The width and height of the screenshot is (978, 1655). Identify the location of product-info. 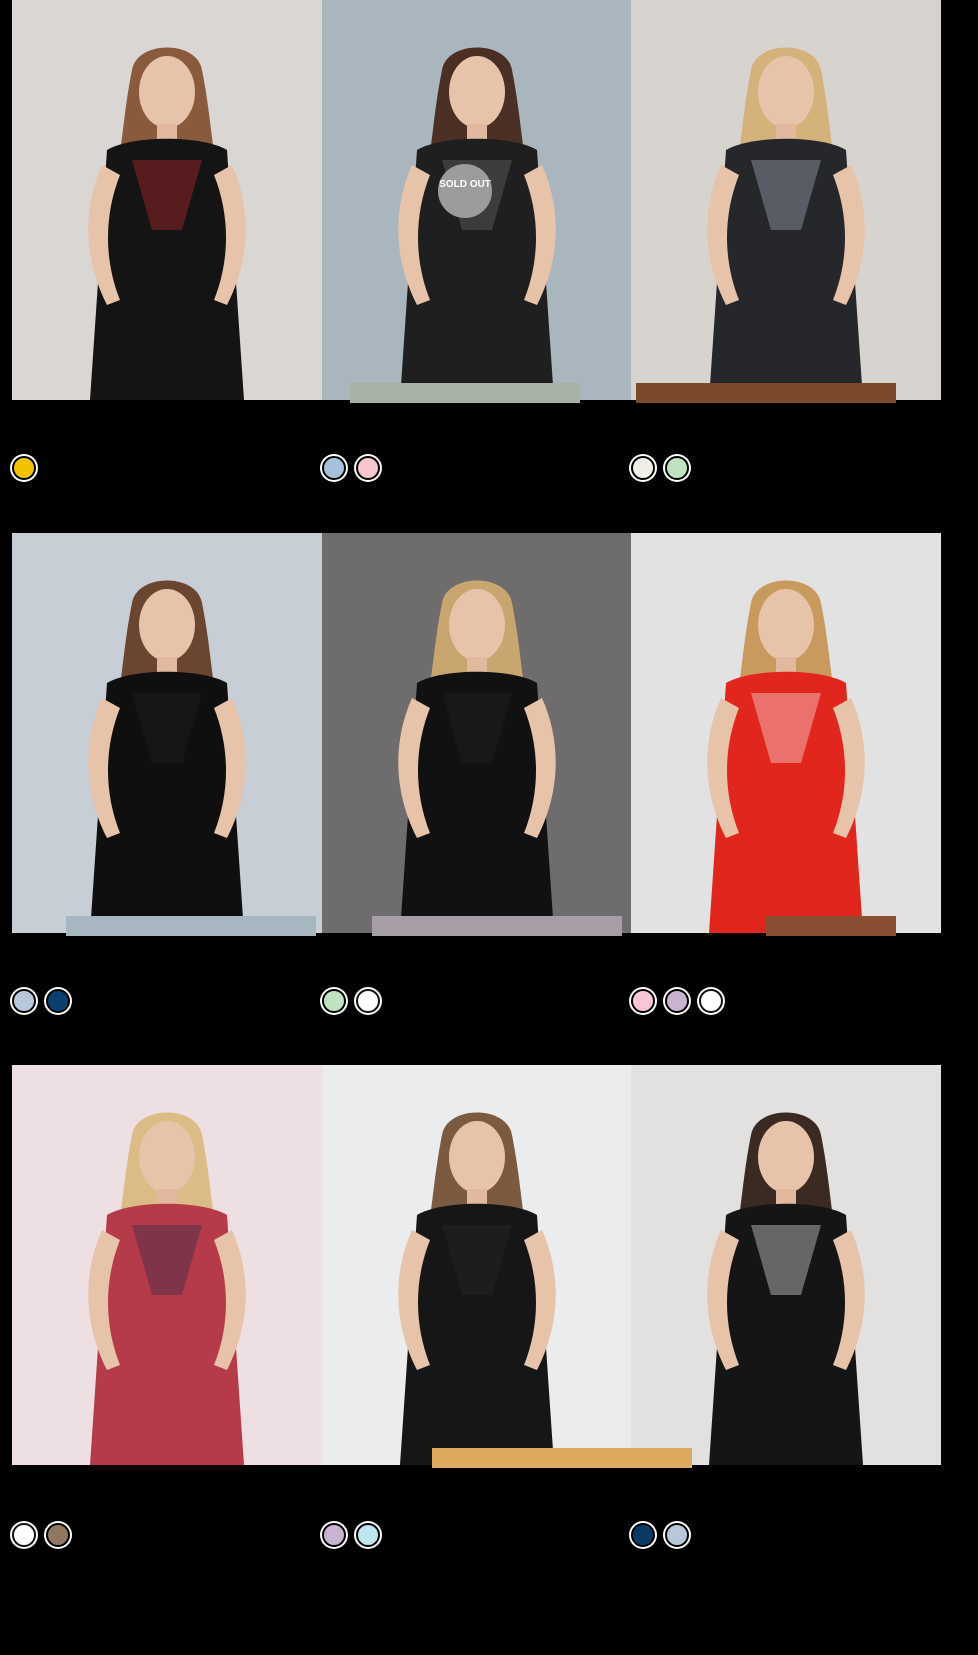
(167, 470).